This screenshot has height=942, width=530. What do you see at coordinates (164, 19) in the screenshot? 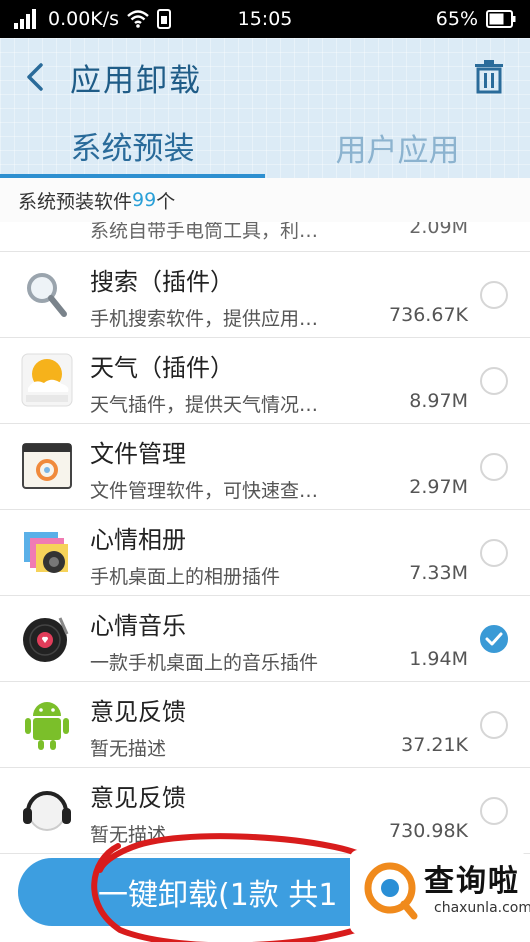
I see `sim-icon` at bounding box center [164, 19].